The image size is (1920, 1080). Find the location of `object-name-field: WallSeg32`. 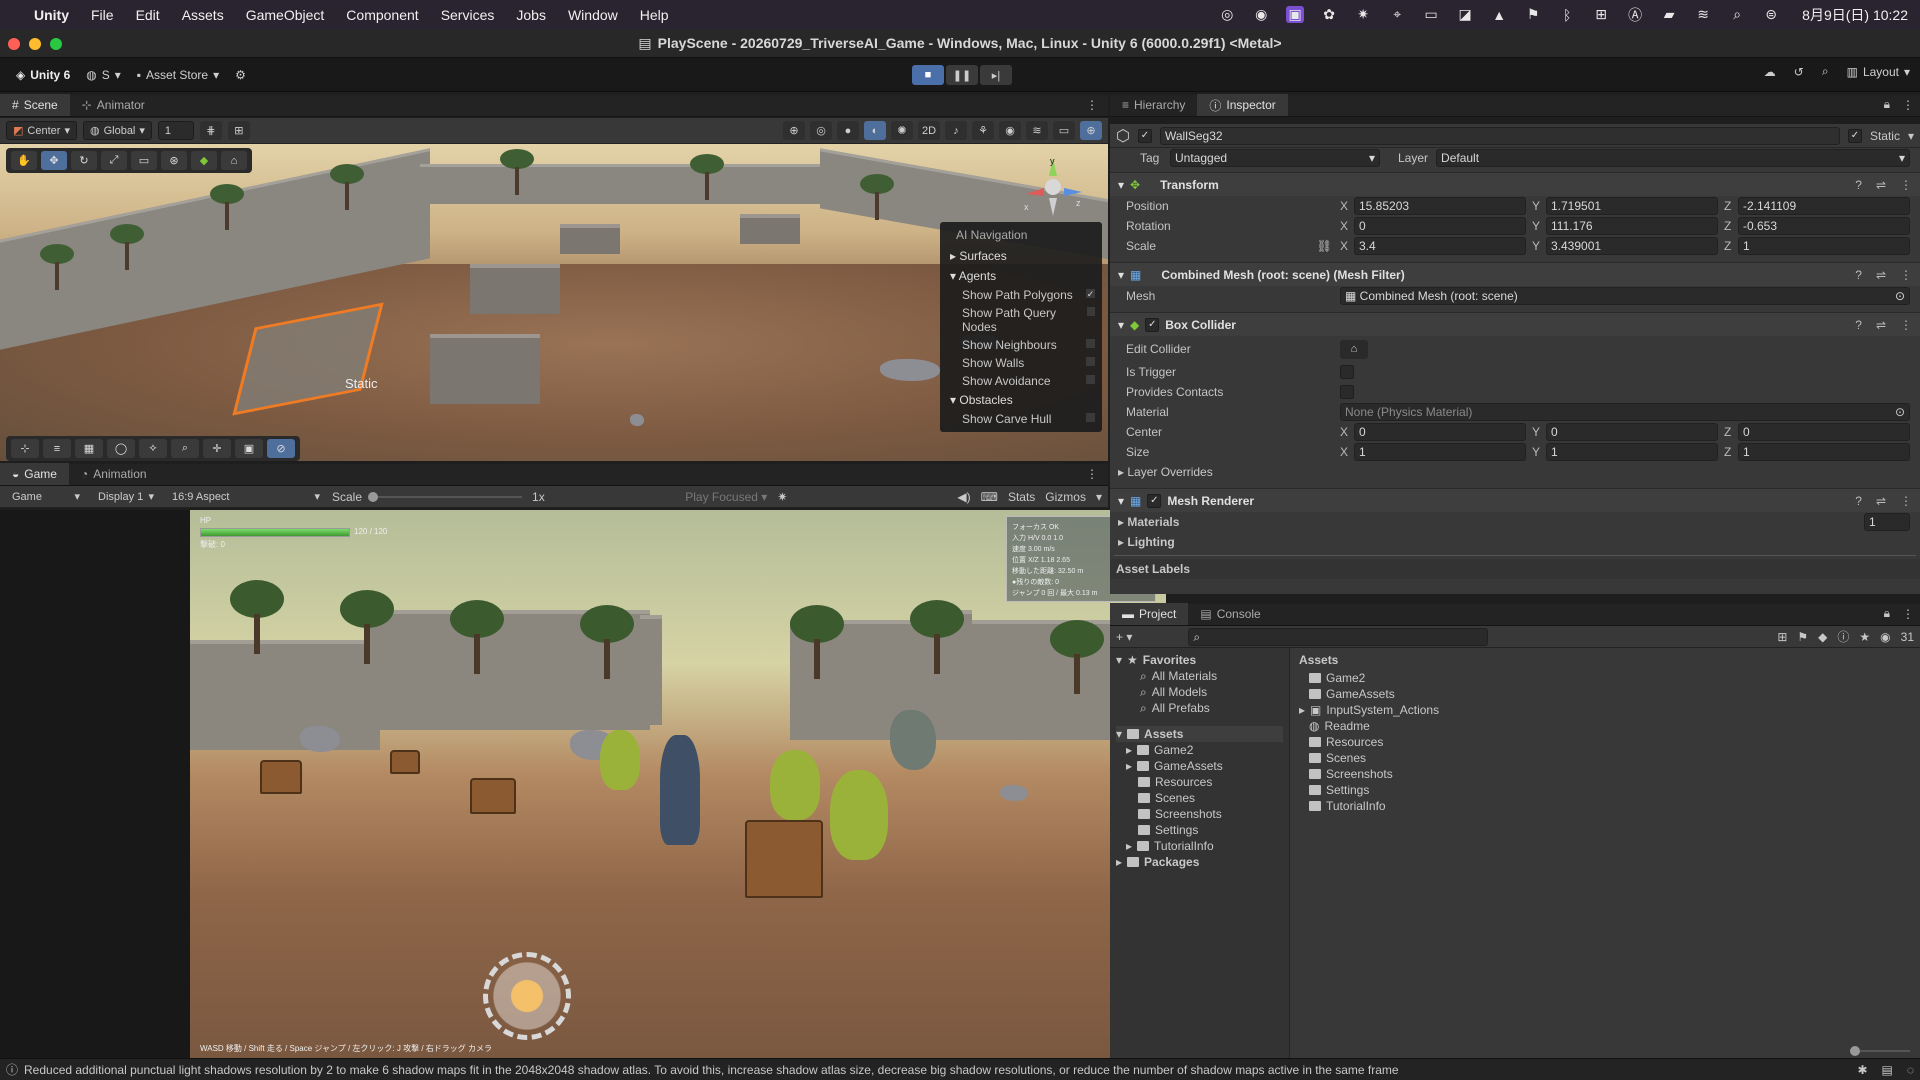

object-name-field: WallSeg32 is located at coordinates (1499, 135).